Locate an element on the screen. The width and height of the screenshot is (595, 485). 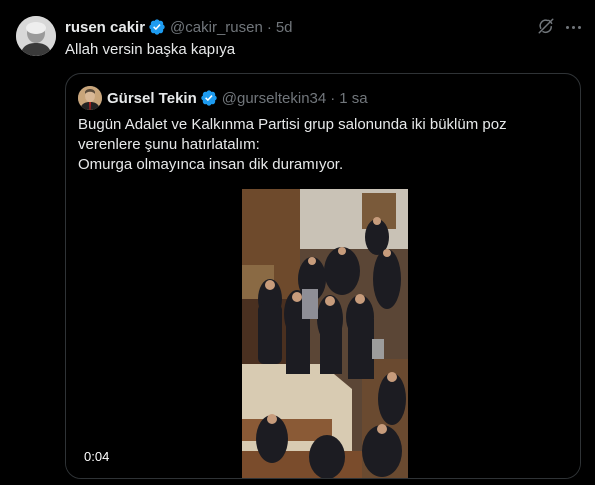
video-duration: 0:04 is located at coordinates (97, 456).